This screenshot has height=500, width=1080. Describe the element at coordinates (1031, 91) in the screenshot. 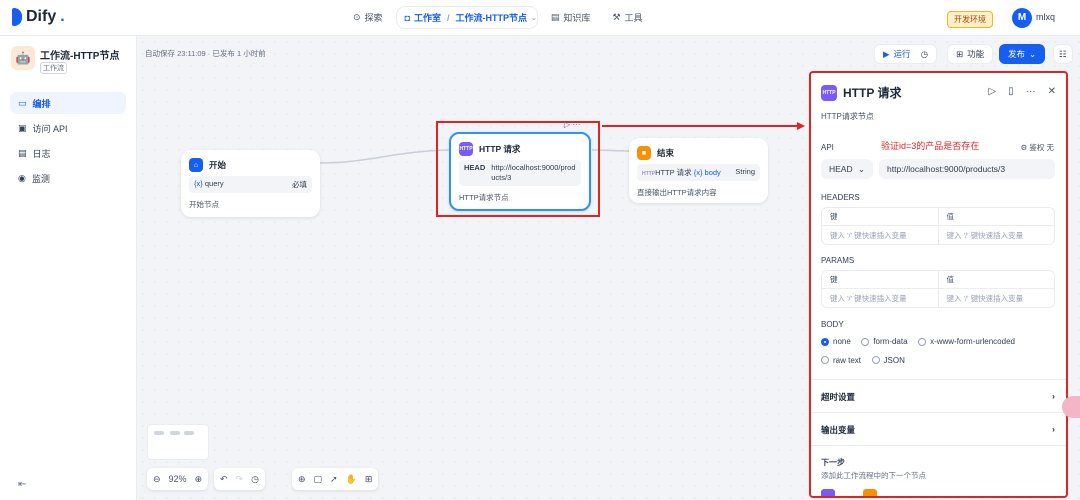

I see `more-icon: ···` at that location.